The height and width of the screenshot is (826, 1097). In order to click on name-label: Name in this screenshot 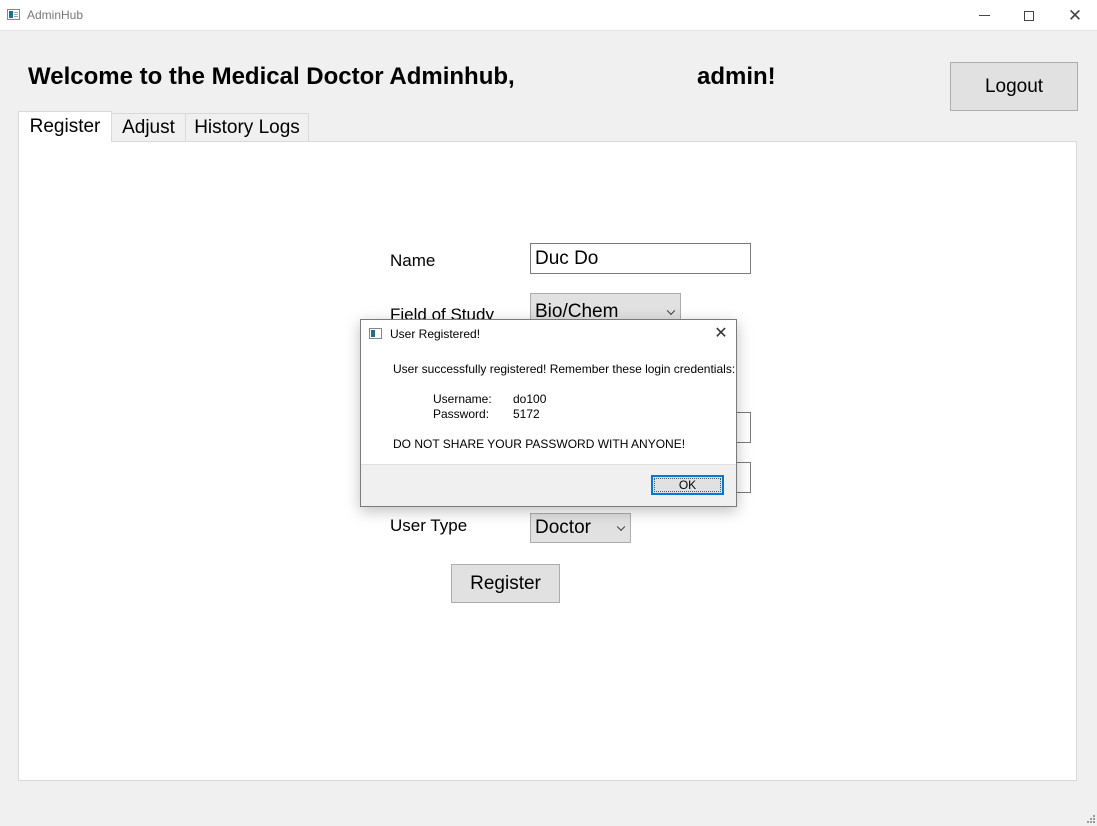, I will do `click(413, 260)`.